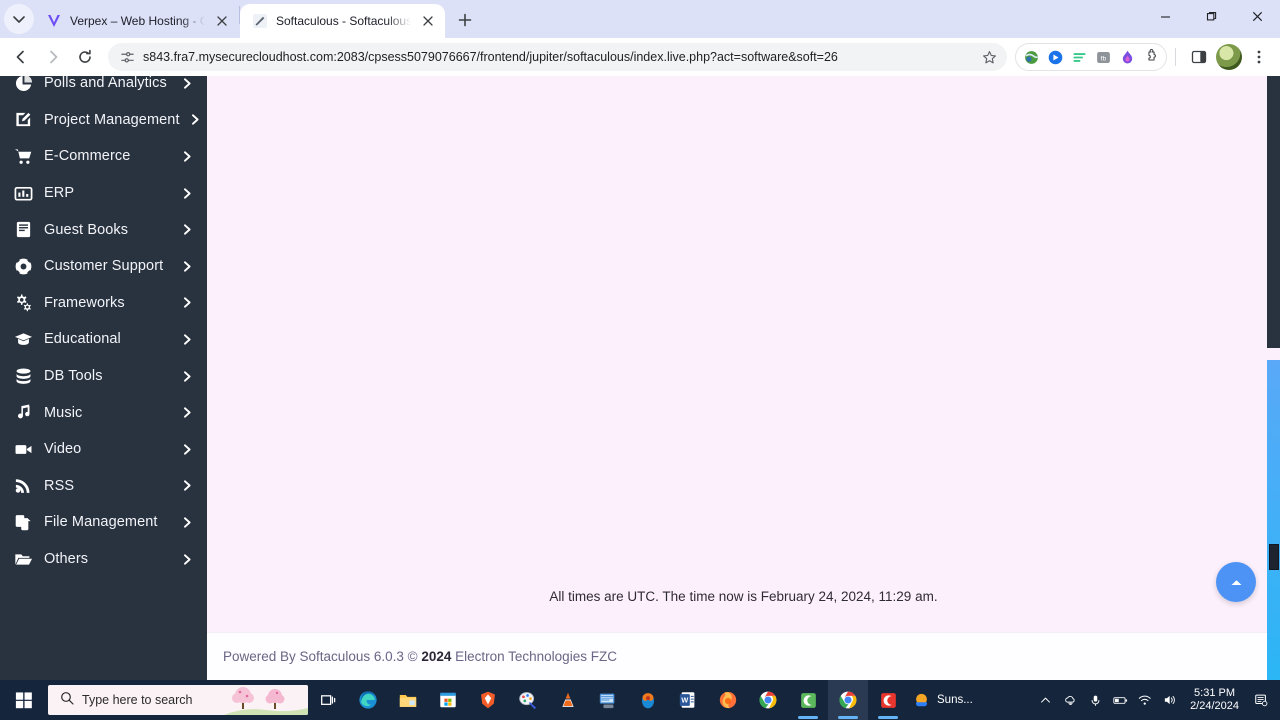 The width and height of the screenshot is (1280, 720). I want to click on new-tab-button, so click(465, 20).